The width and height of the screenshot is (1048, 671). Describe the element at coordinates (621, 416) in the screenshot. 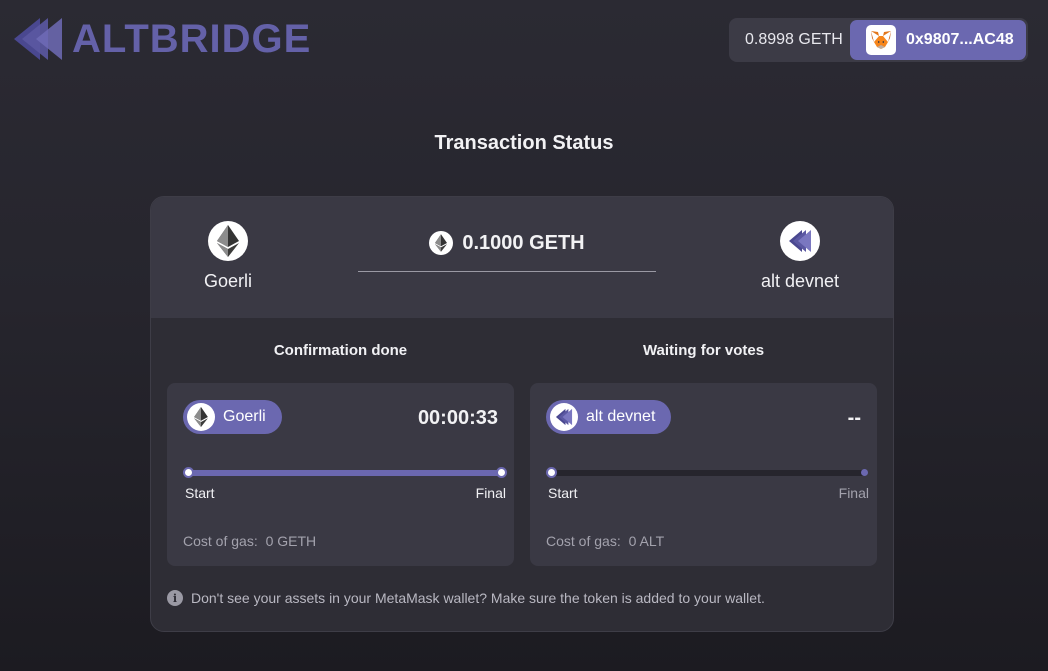

I see `chain-pill-label: alt devnet` at that location.